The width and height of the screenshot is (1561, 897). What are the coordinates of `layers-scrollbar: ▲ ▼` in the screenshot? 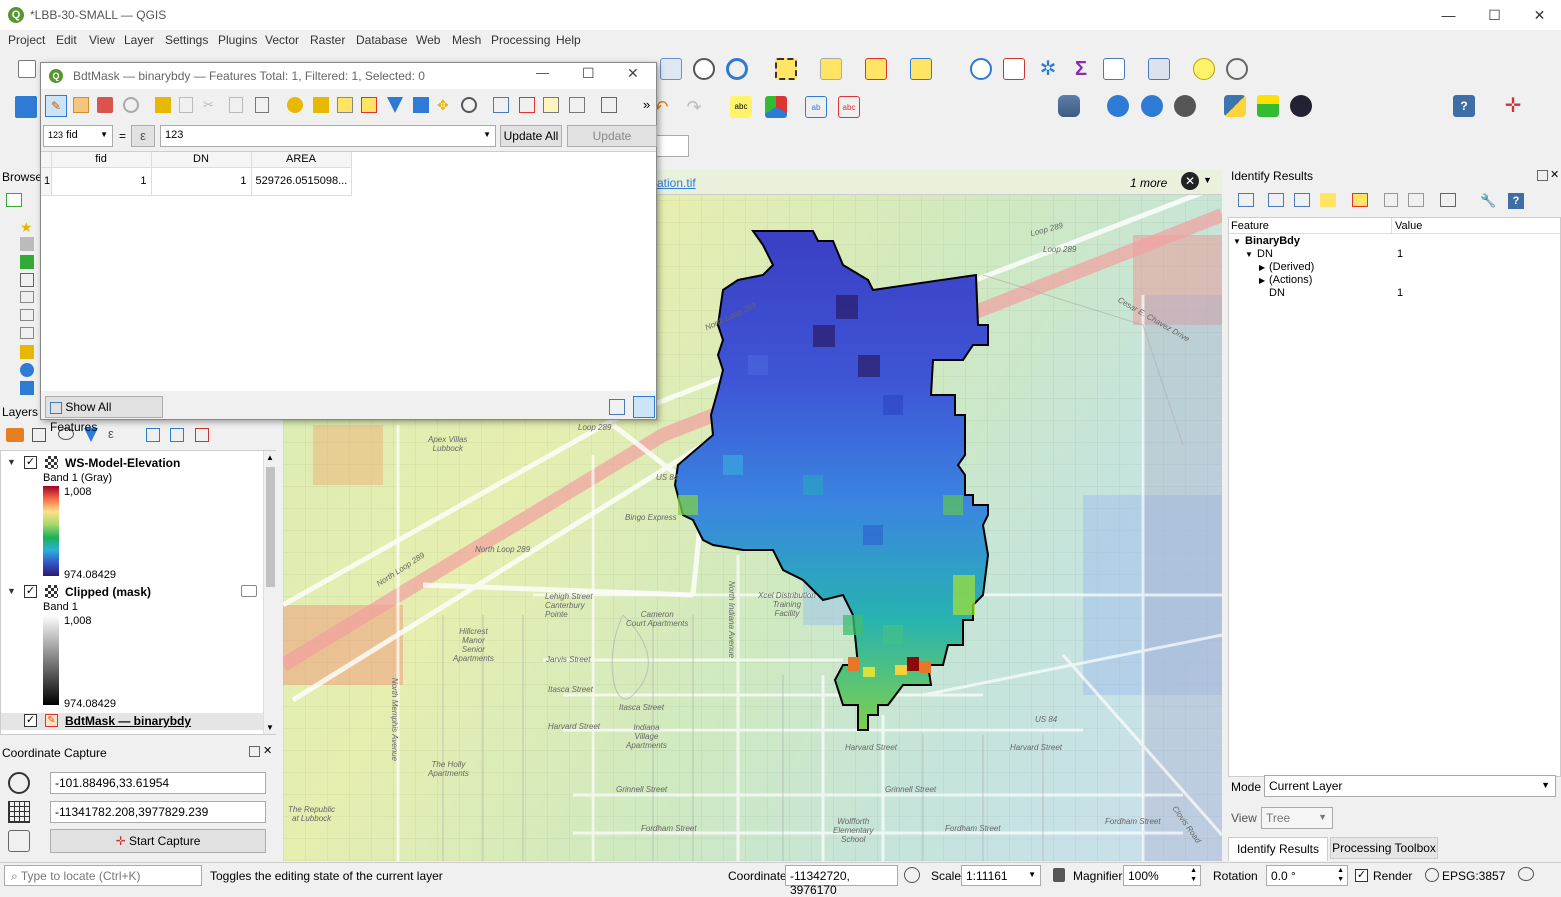 It's located at (269, 592).